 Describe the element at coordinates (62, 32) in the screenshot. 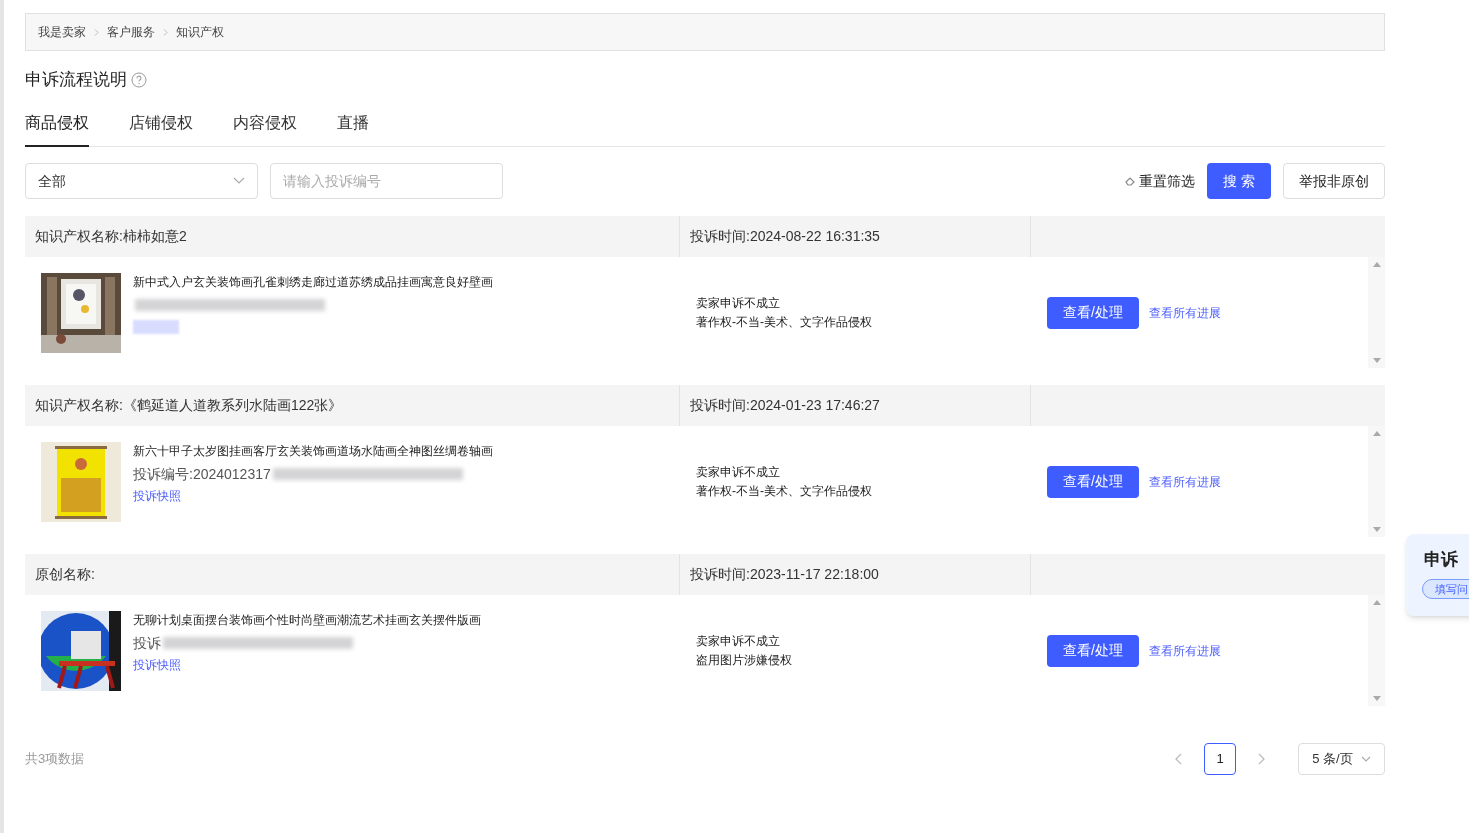

I see `breadcrumb-link: 我是卖家` at that location.